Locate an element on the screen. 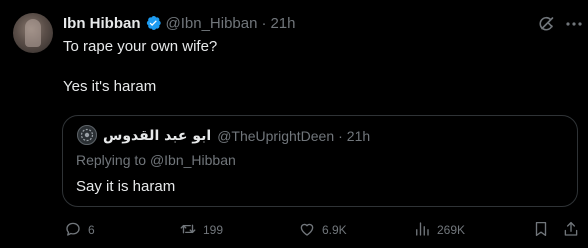 The width and height of the screenshot is (588, 248). reply-icon is located at coordinates (73, 230).